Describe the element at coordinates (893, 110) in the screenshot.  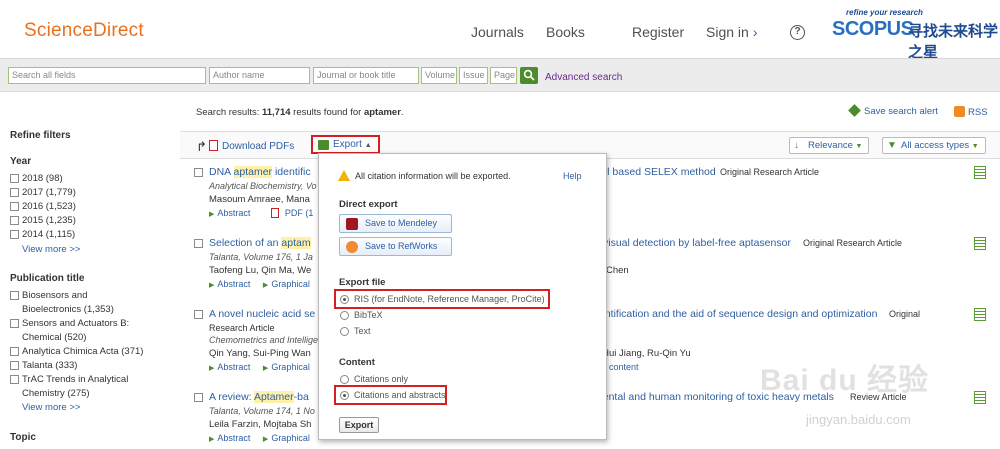
I see `save-search-alert-link: Save search alert` at that location.